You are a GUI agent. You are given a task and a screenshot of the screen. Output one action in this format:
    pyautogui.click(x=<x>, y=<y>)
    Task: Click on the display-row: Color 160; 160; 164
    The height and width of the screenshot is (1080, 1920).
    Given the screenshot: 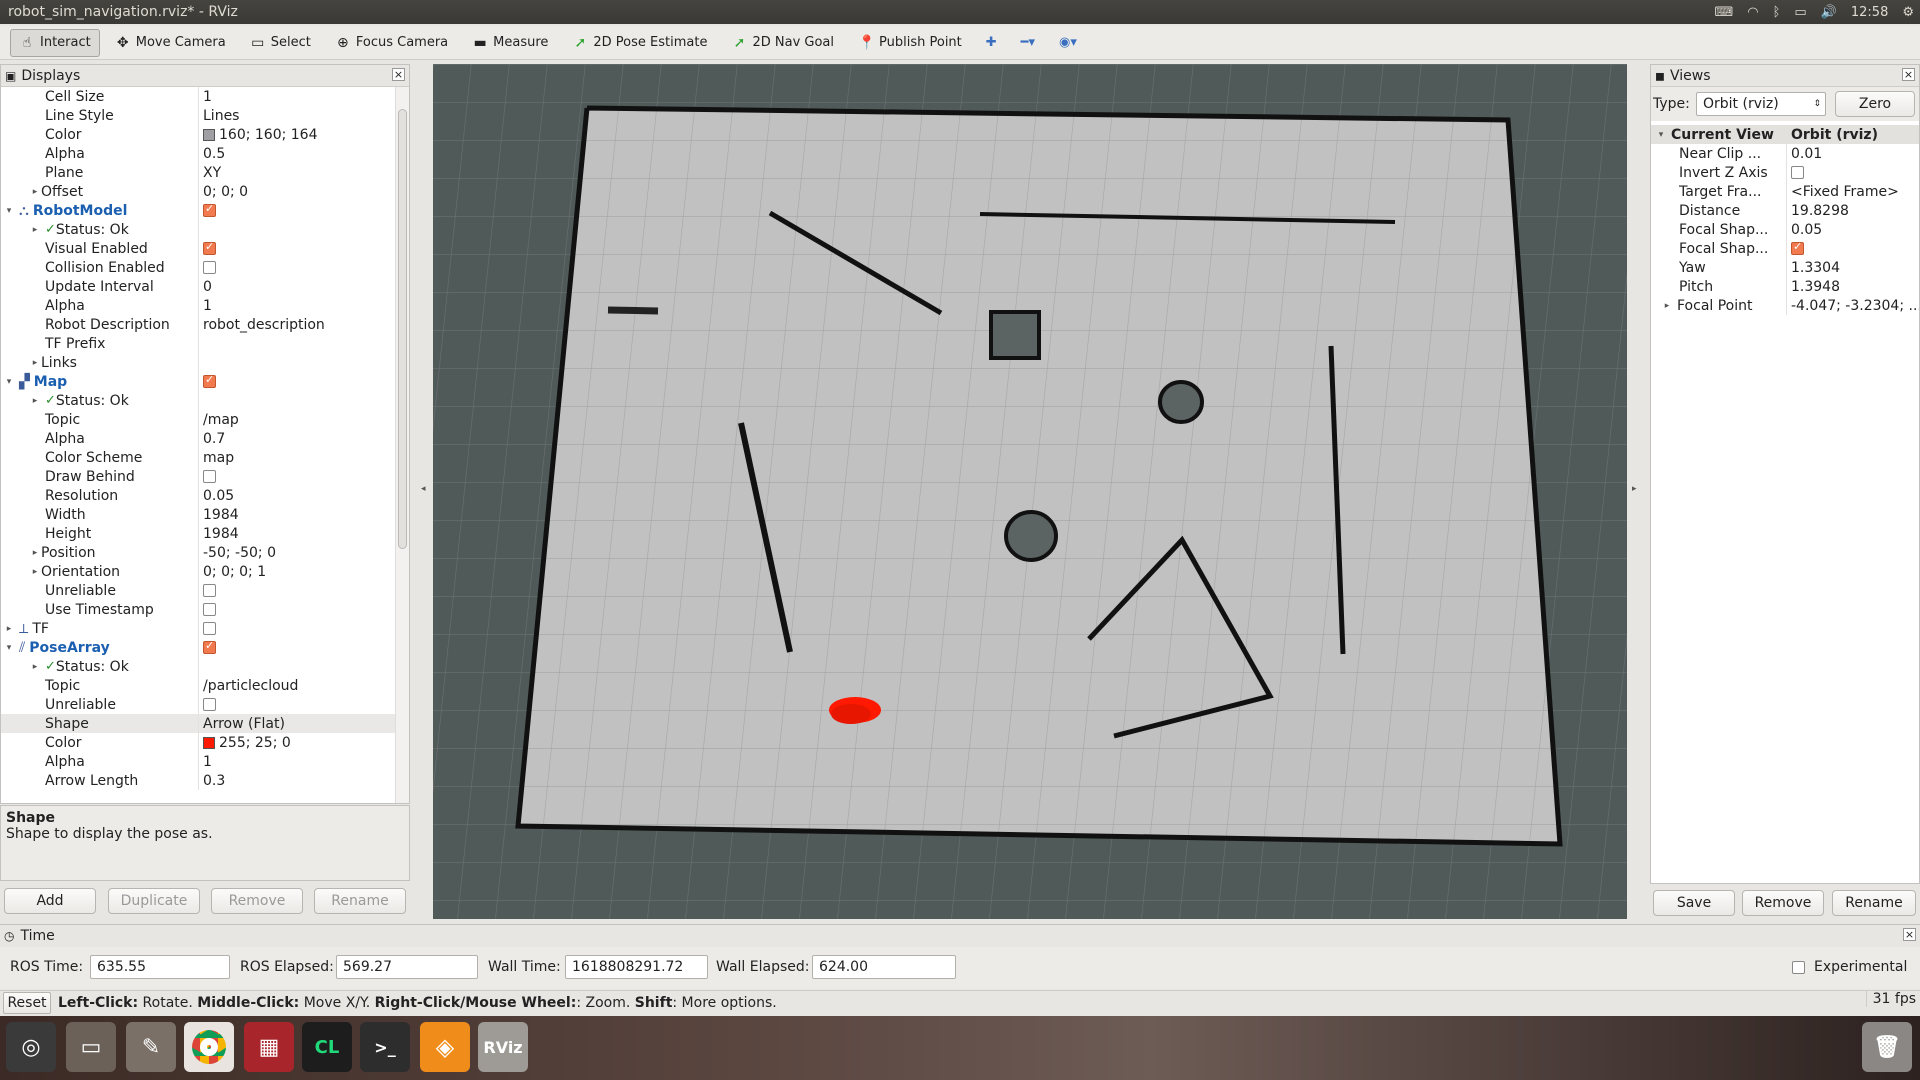 What is the action you would take?
    pyautogui.click(x=198, y=134)
    